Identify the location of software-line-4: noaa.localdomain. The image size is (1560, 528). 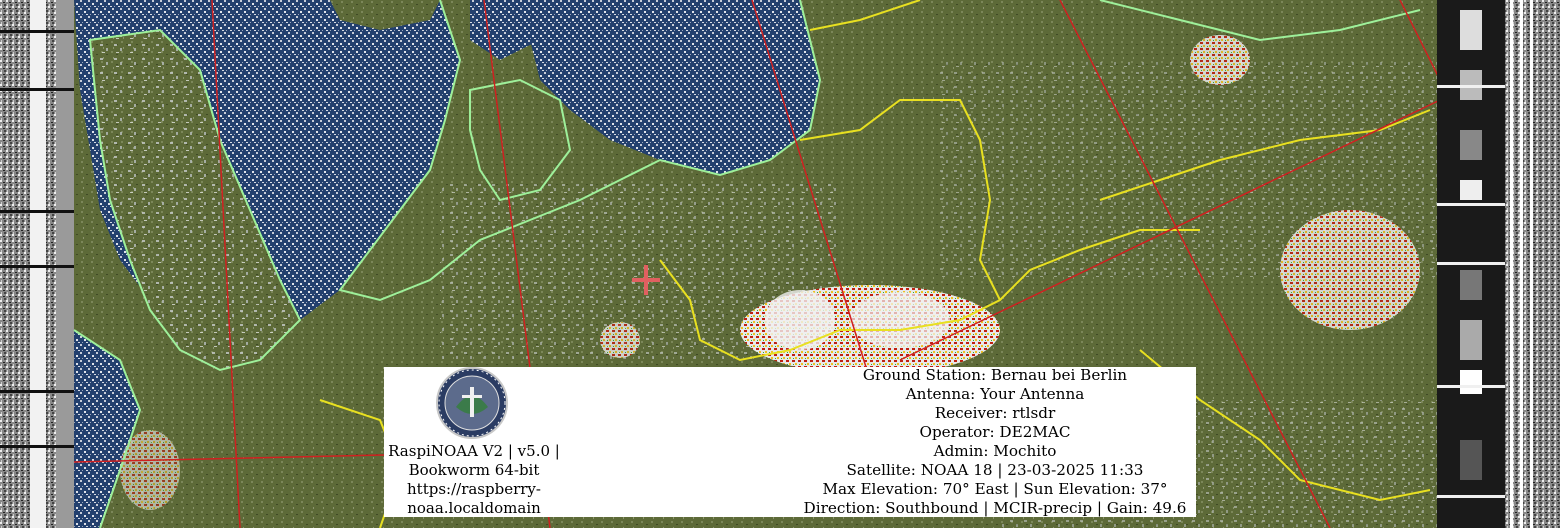
(474, 508).